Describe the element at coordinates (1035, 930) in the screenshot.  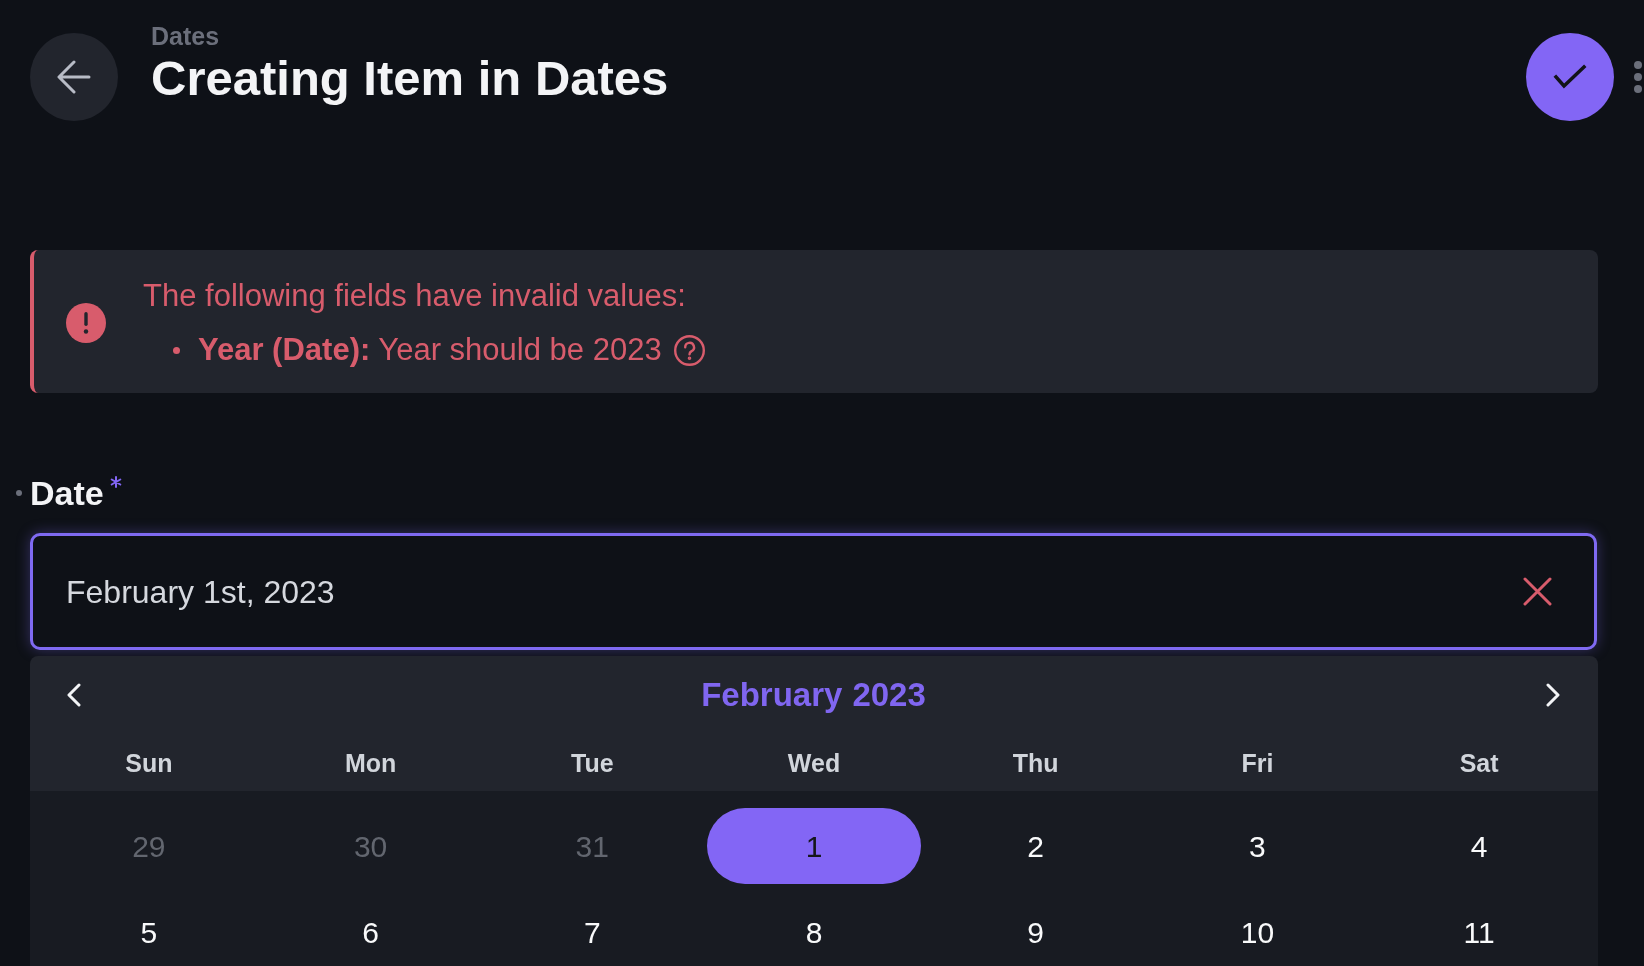
I see `calendar-day: 9` at that location.